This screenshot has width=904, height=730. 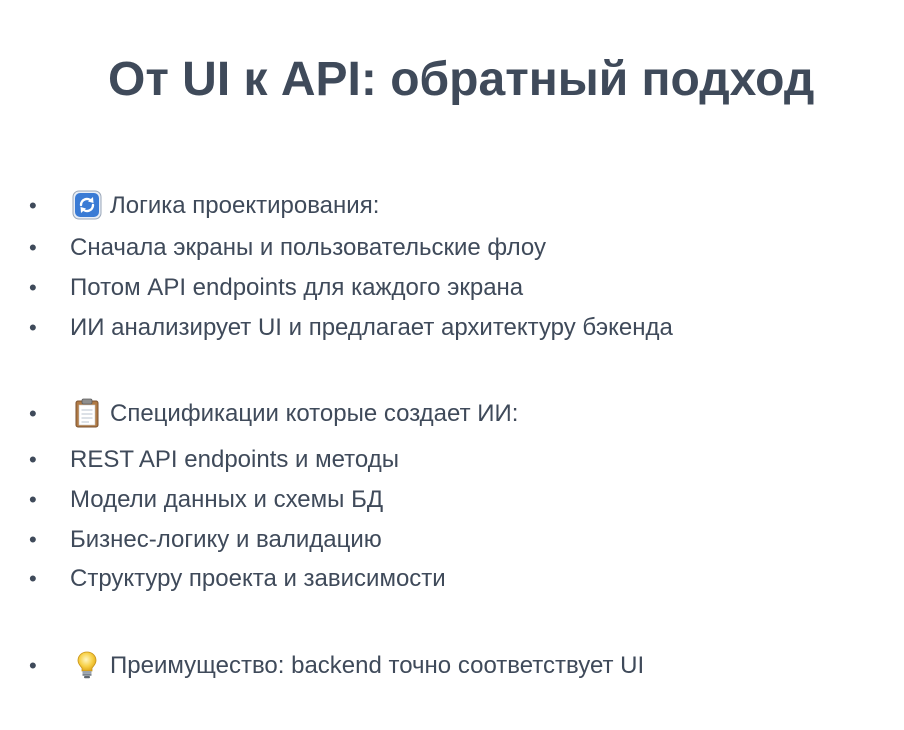 I want to click on slide-title: От UI к API: обратный подход, so click(x=461, y=79).